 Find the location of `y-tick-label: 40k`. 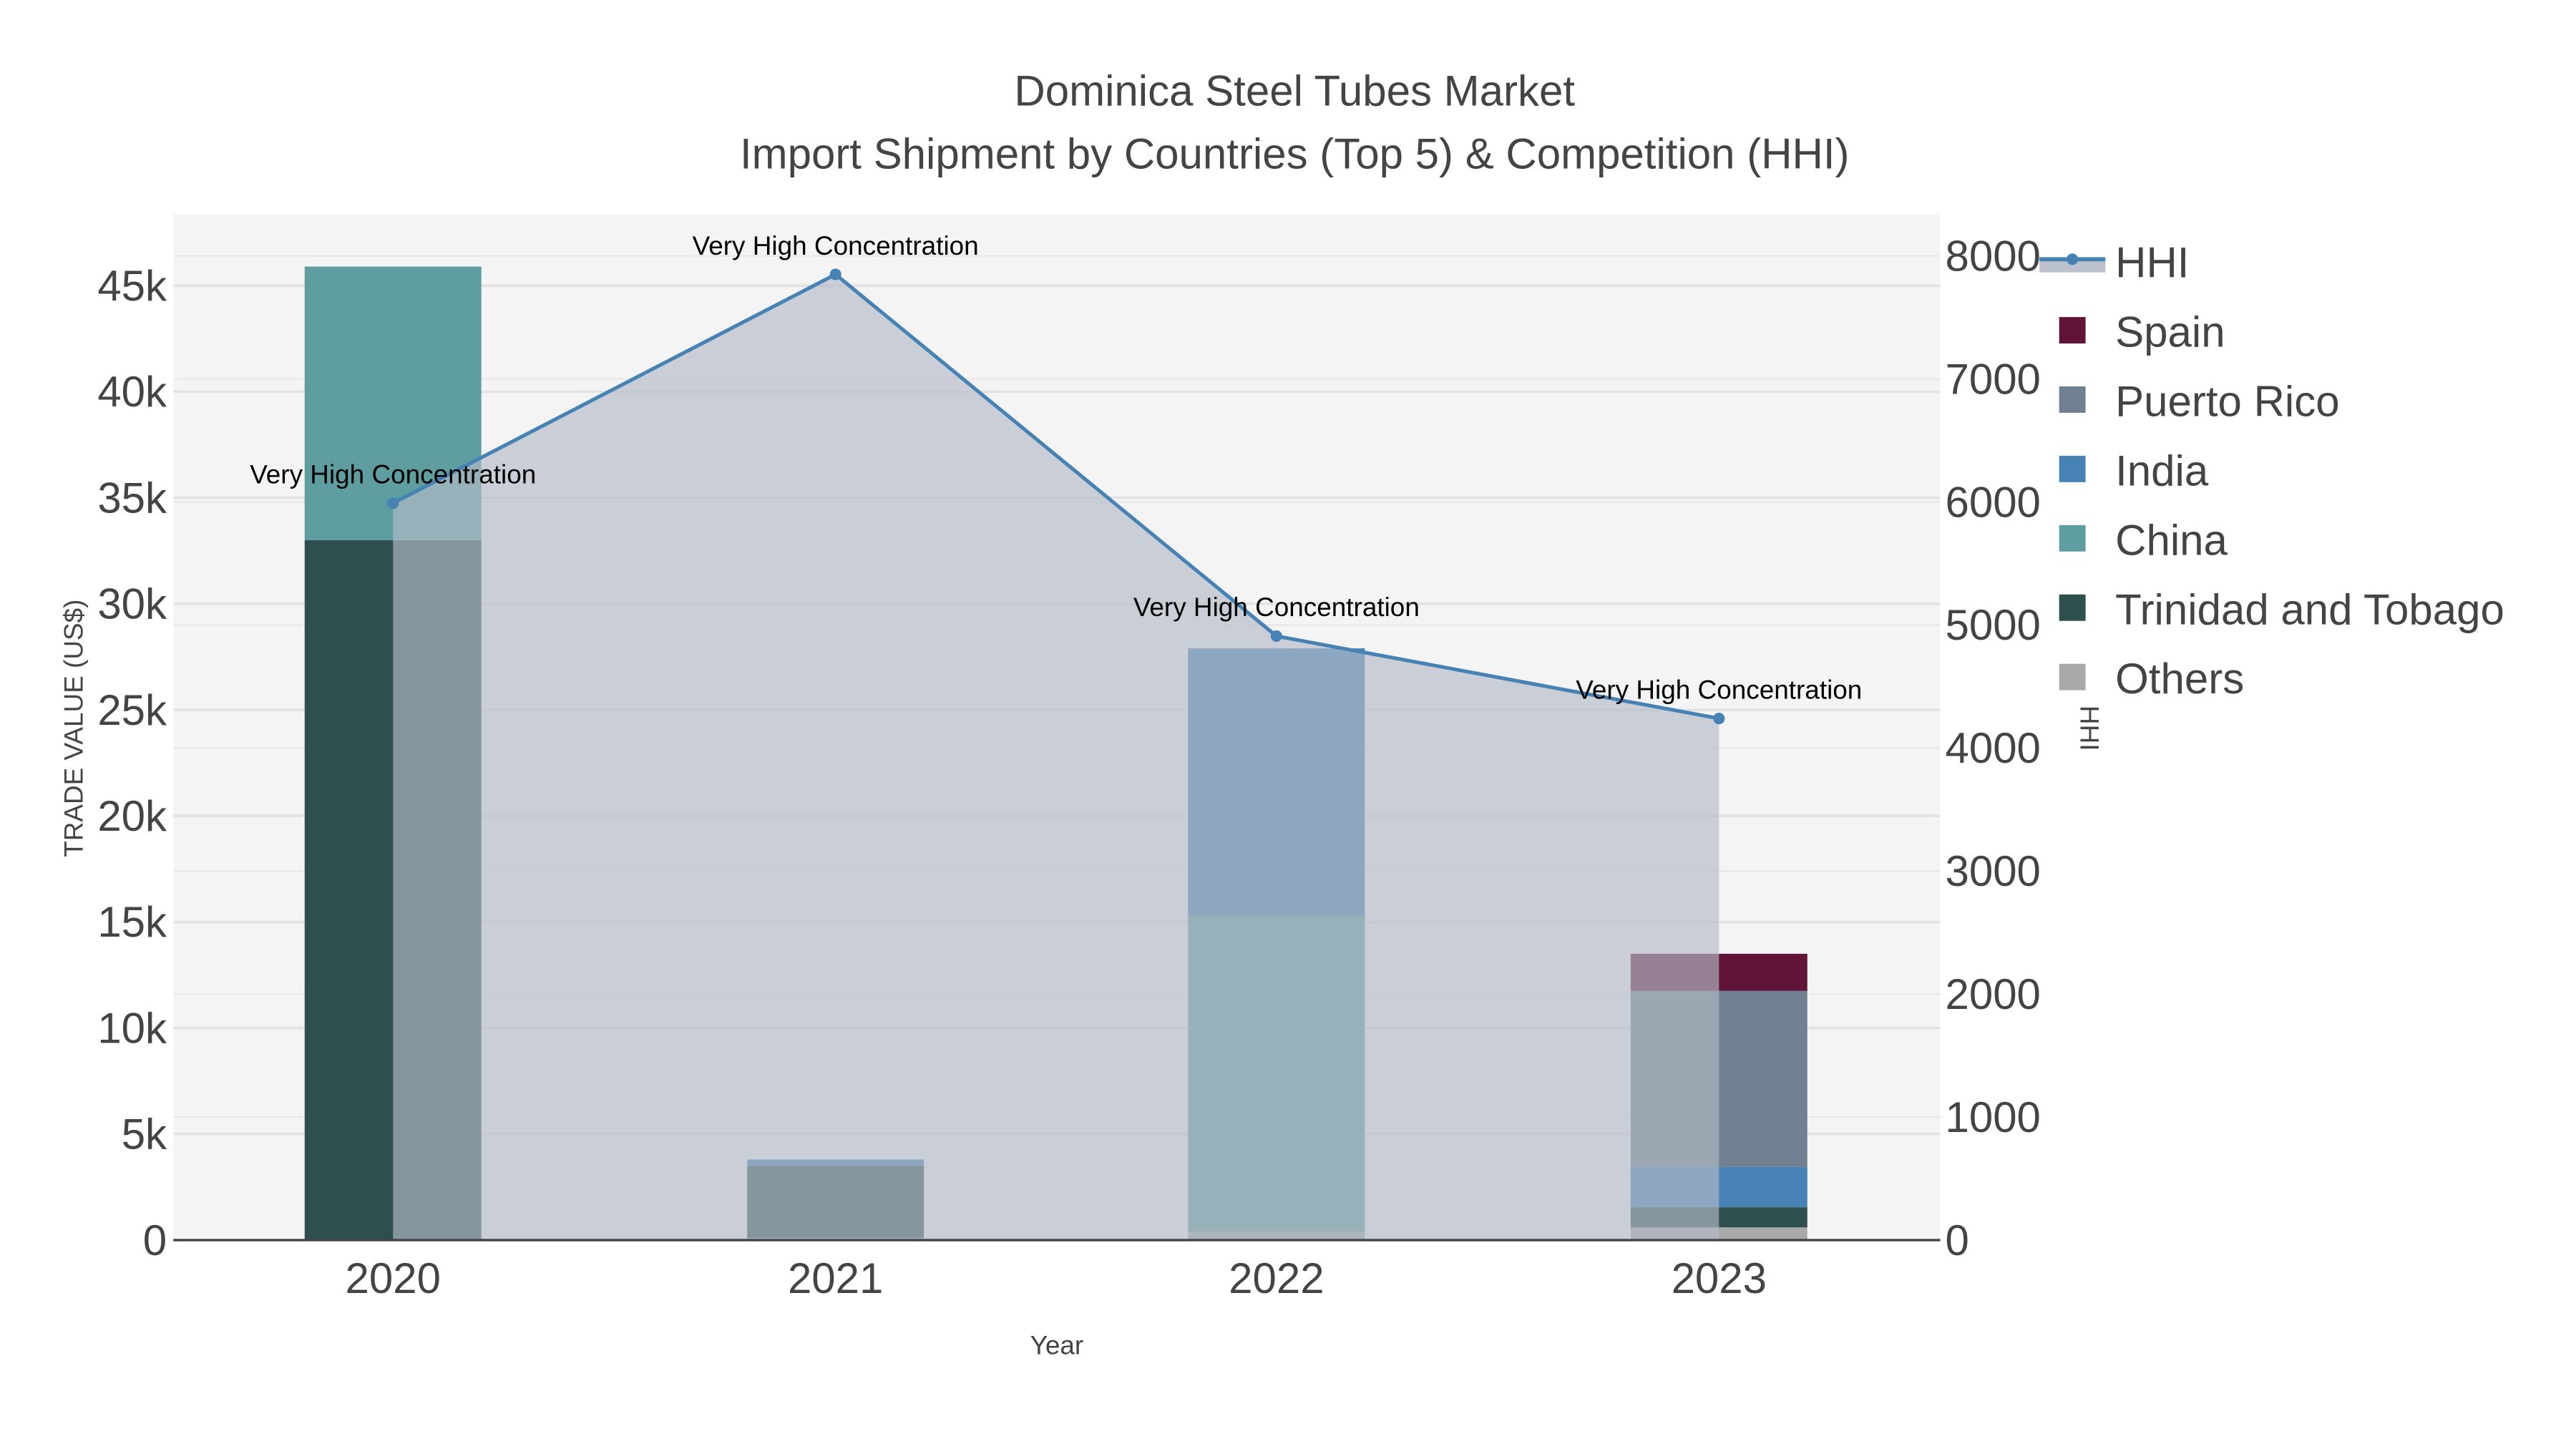

y-tick-label: 40k is located at coordinates (132, 392).